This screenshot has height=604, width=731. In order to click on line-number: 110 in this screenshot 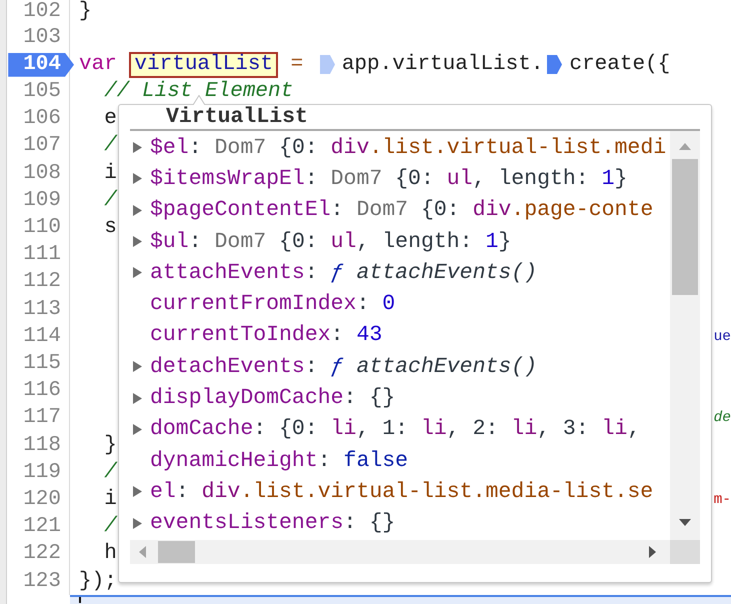, I will do `click(42, 228)`.